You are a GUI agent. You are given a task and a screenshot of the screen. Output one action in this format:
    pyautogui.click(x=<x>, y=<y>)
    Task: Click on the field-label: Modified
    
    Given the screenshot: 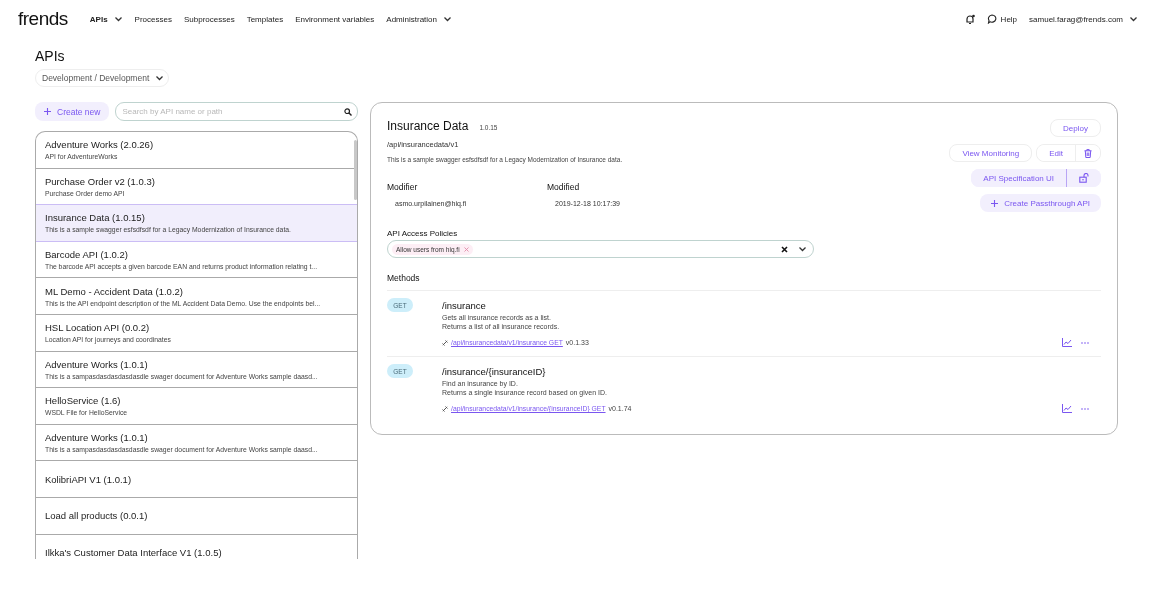 What is the action you would take?
    pyautogui.click(x=564, y=187)
    